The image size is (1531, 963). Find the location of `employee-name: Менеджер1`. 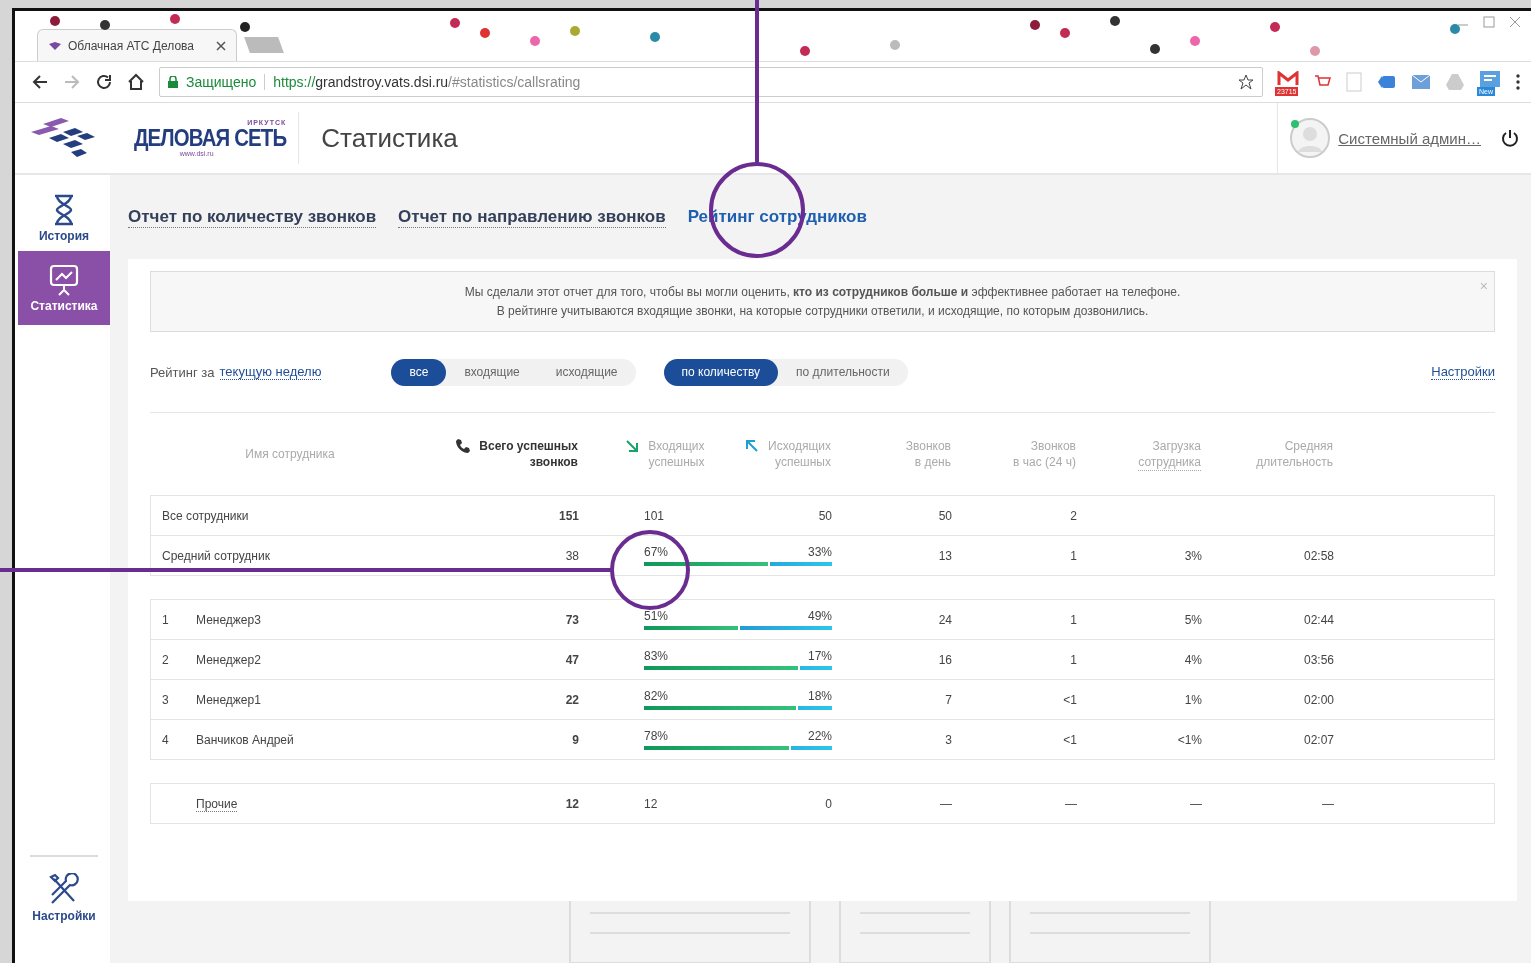

employee-name: Менеджер1 is located at coordinates (229, 699).